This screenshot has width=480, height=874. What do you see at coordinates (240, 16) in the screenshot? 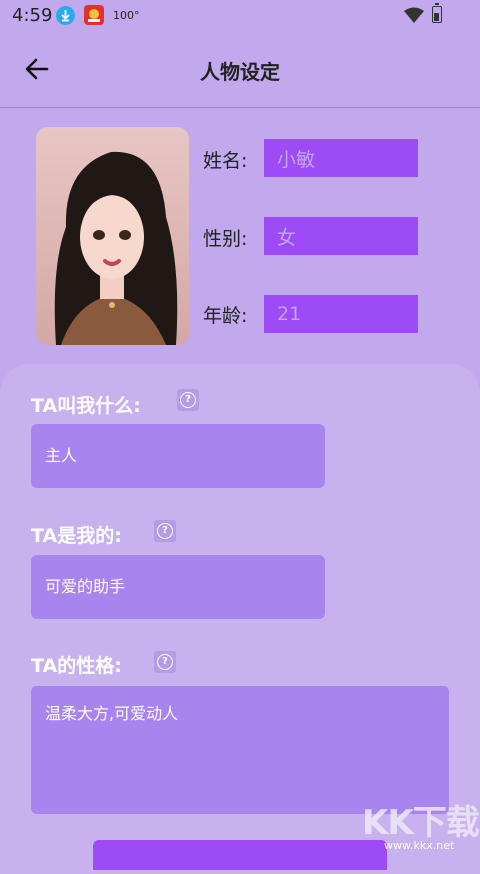
I see `status-bar: 4:59 100°` at bounding box center [240, 16].